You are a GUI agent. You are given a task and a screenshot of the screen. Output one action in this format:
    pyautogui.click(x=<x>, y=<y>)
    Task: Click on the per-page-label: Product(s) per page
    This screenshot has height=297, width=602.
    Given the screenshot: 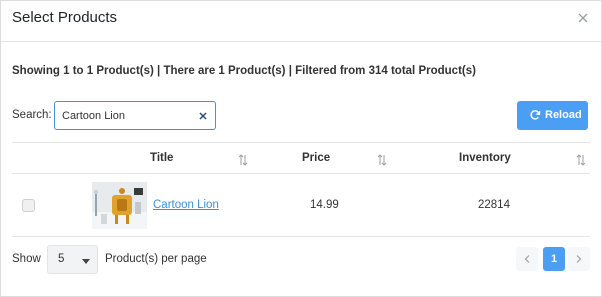 What is the action you would take?
    pyautogui.click(x=156, y=259)
    